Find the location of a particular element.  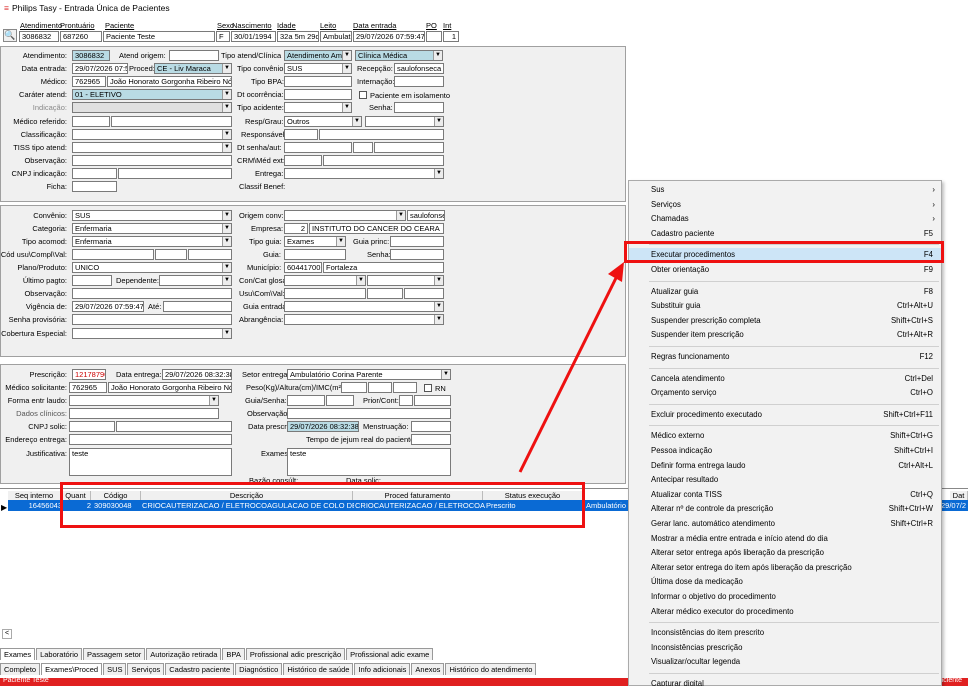

menu-item-shortcut: F8 is located at coordinates (928, 291).